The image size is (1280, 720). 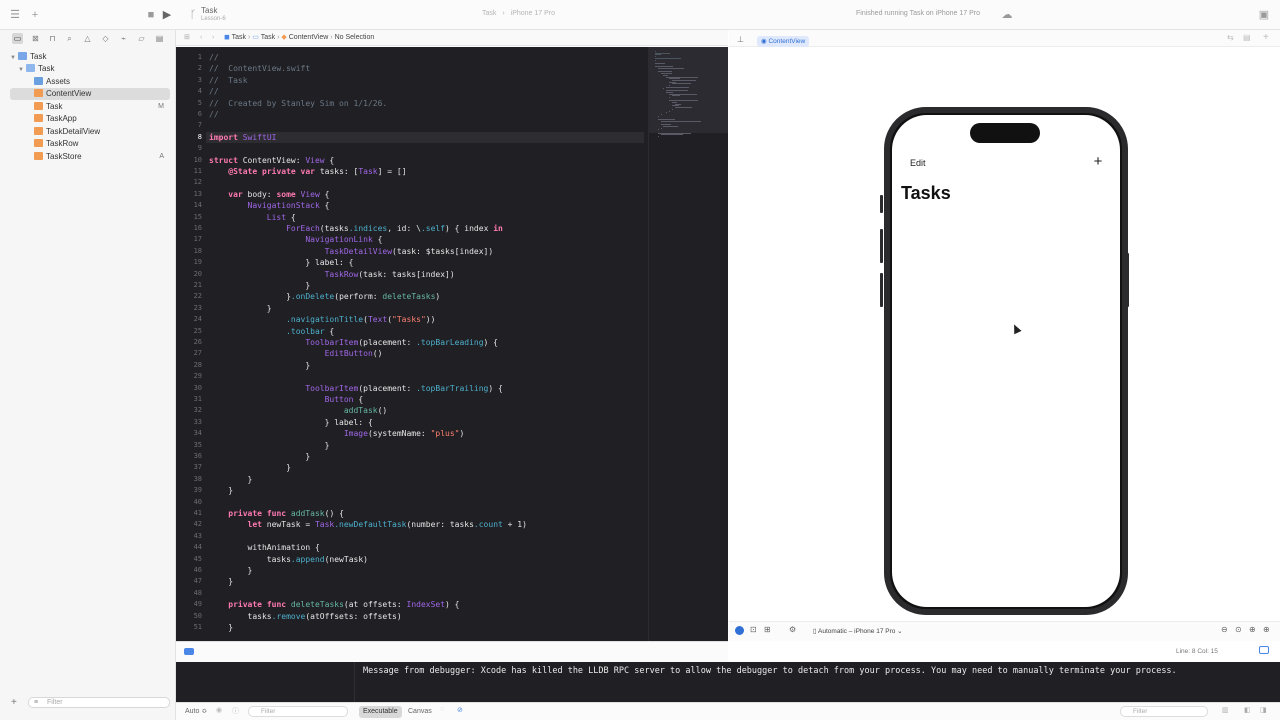 What do you see at coordinates (1264, 650) in the screenshot?
I see `minimap-toggle-icon` at bounding box center [1264, 650].